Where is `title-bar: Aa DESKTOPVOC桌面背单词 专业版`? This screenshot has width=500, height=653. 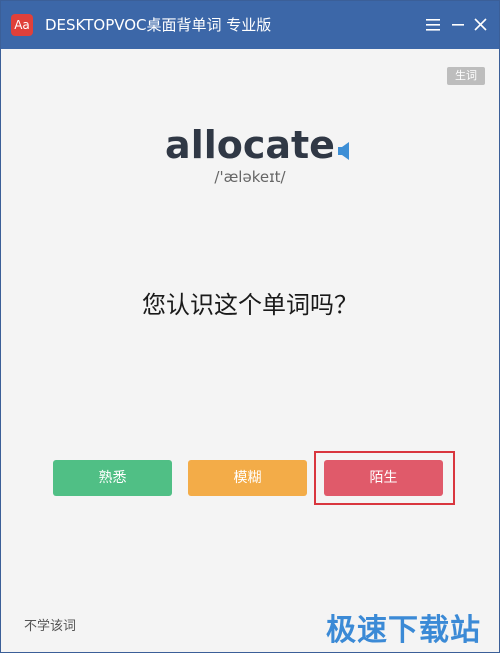
title-bar: Aa DESKTOPVOC桌面背单词 专业版 is located at coordinates (250, 25).